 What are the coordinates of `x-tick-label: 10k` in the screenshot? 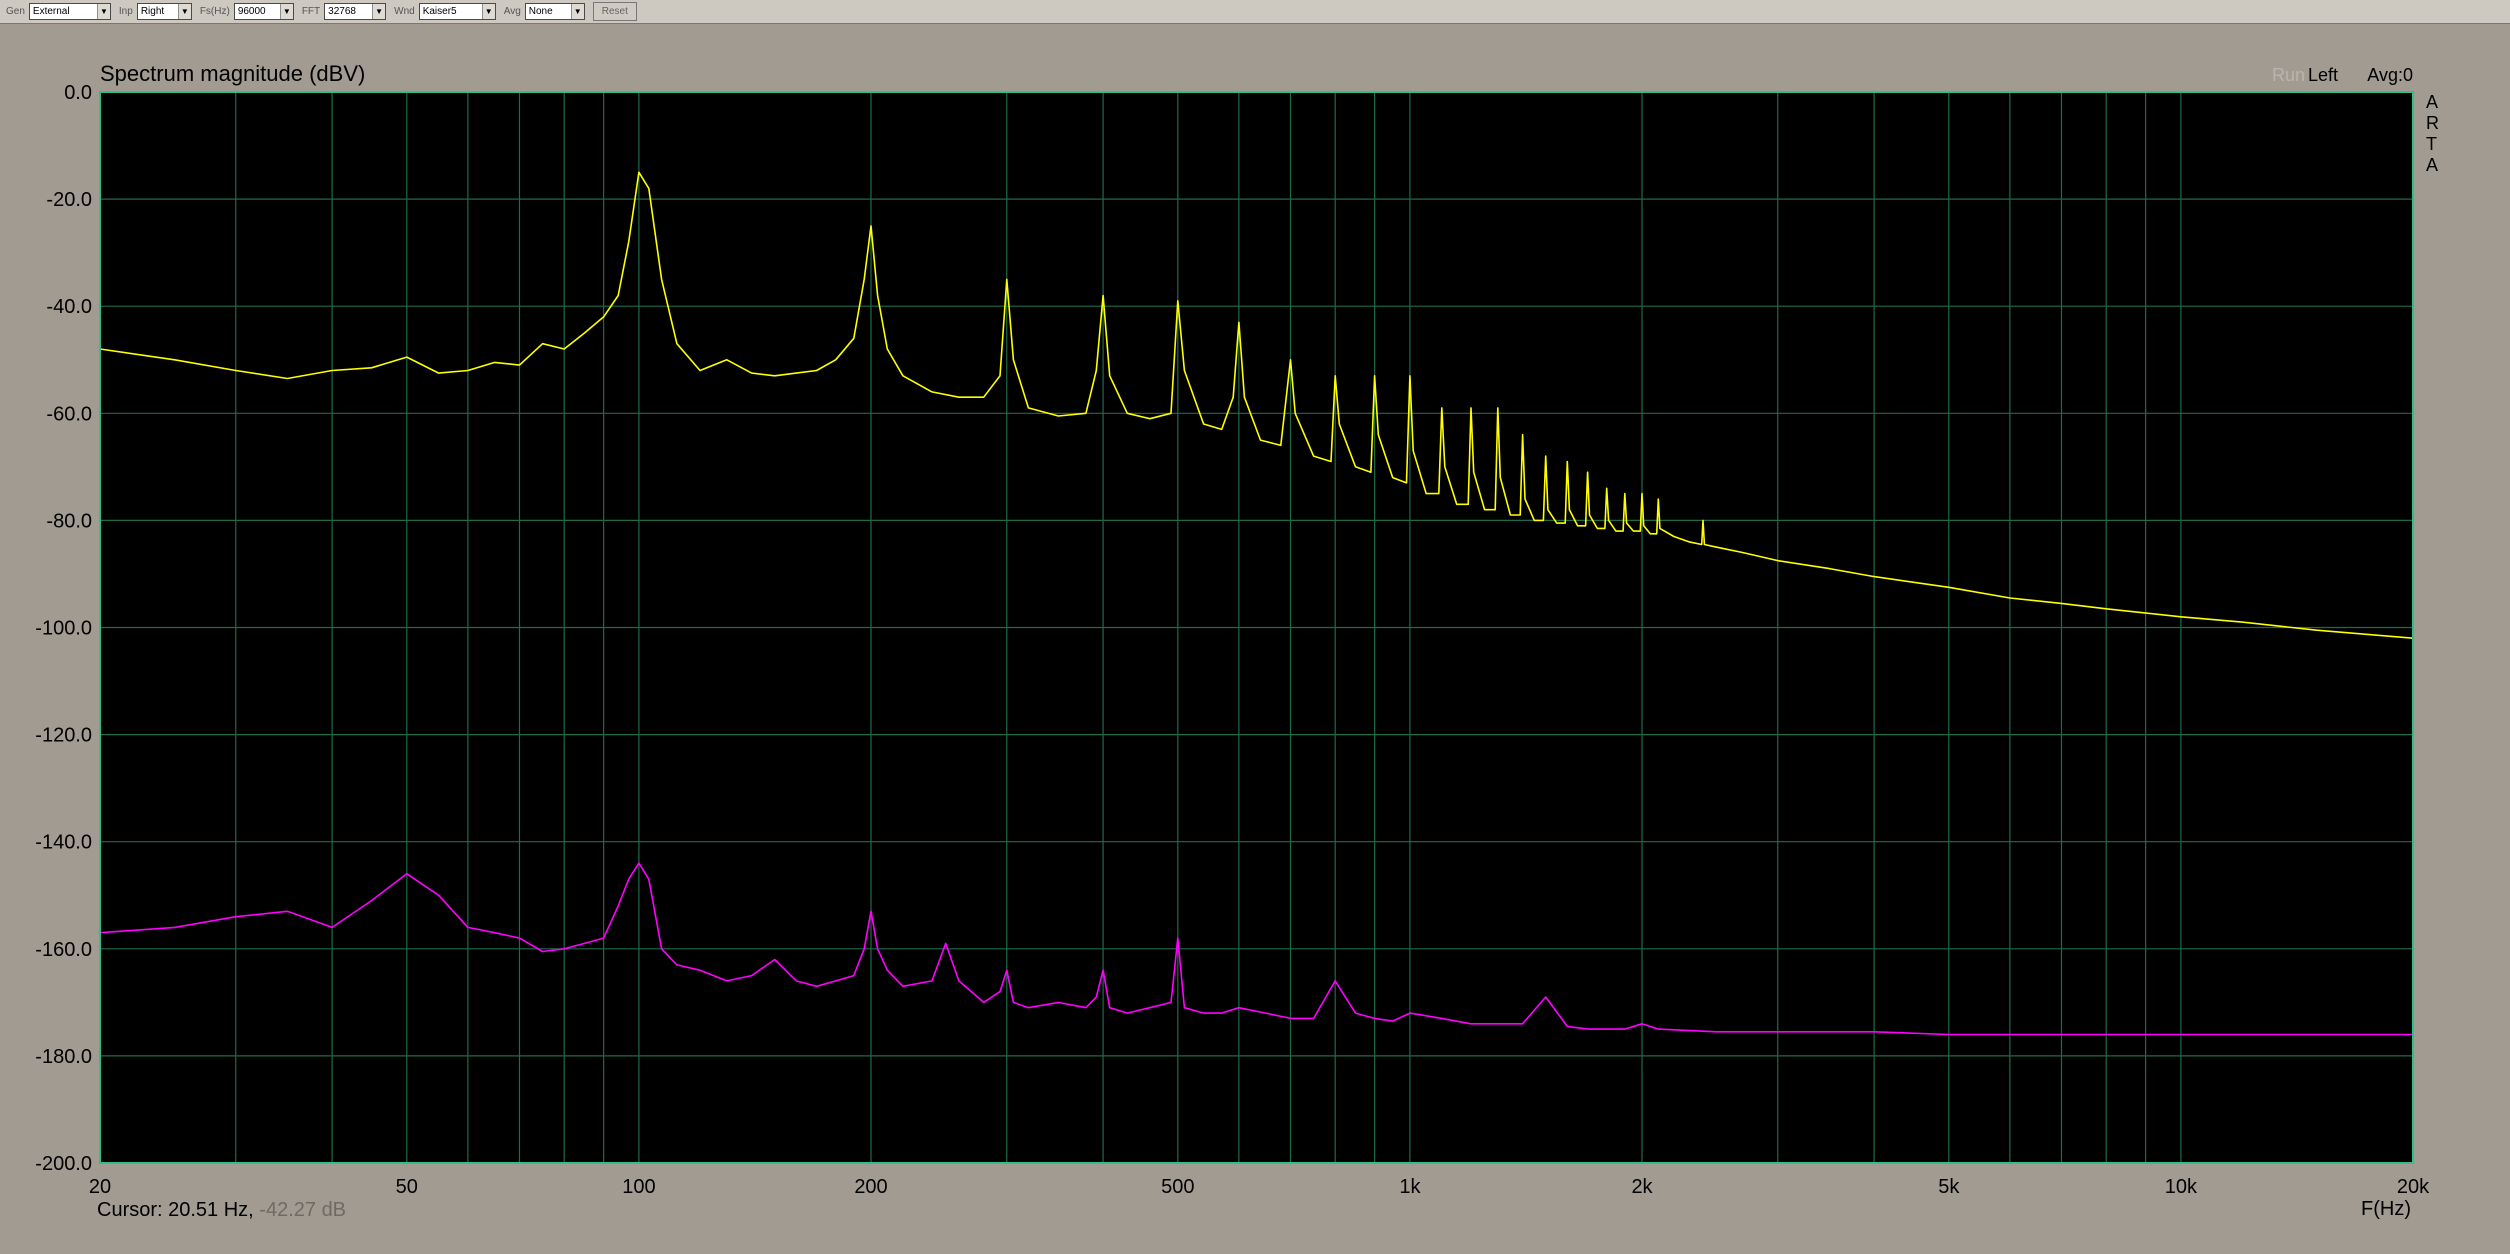 It's located at (2181, 1187).